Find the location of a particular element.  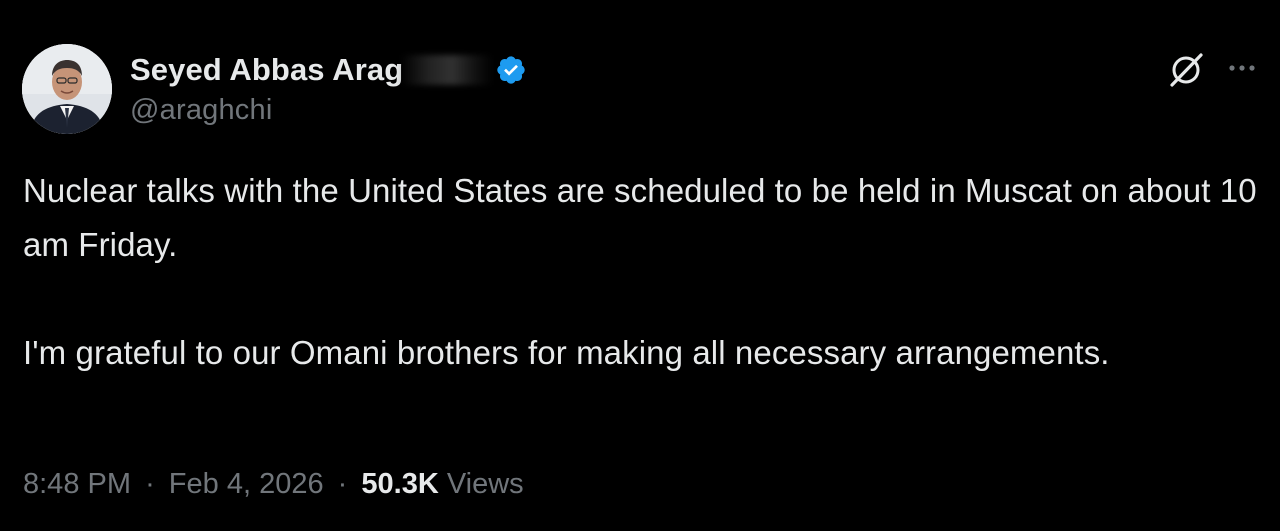

views-label: Views is located at coordinates (485, 484).